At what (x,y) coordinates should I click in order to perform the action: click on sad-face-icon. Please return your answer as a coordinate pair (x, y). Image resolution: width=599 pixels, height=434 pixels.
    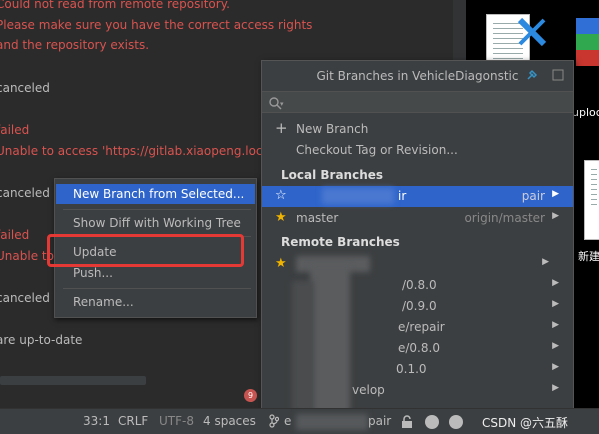
    Looking at the image, I should click on (456, 422).